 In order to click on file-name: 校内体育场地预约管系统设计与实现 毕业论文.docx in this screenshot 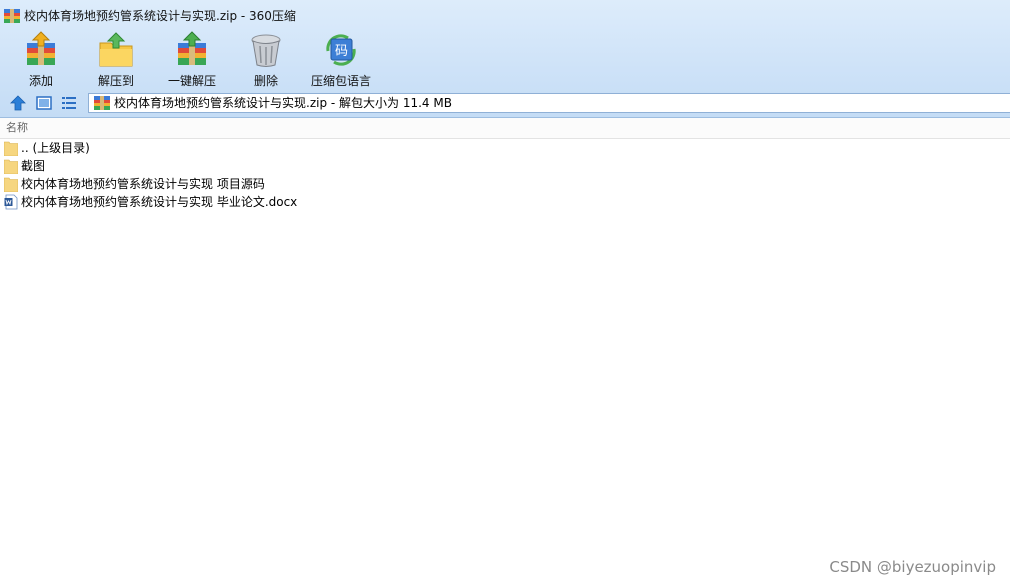, I will do `click(159, 202)`.